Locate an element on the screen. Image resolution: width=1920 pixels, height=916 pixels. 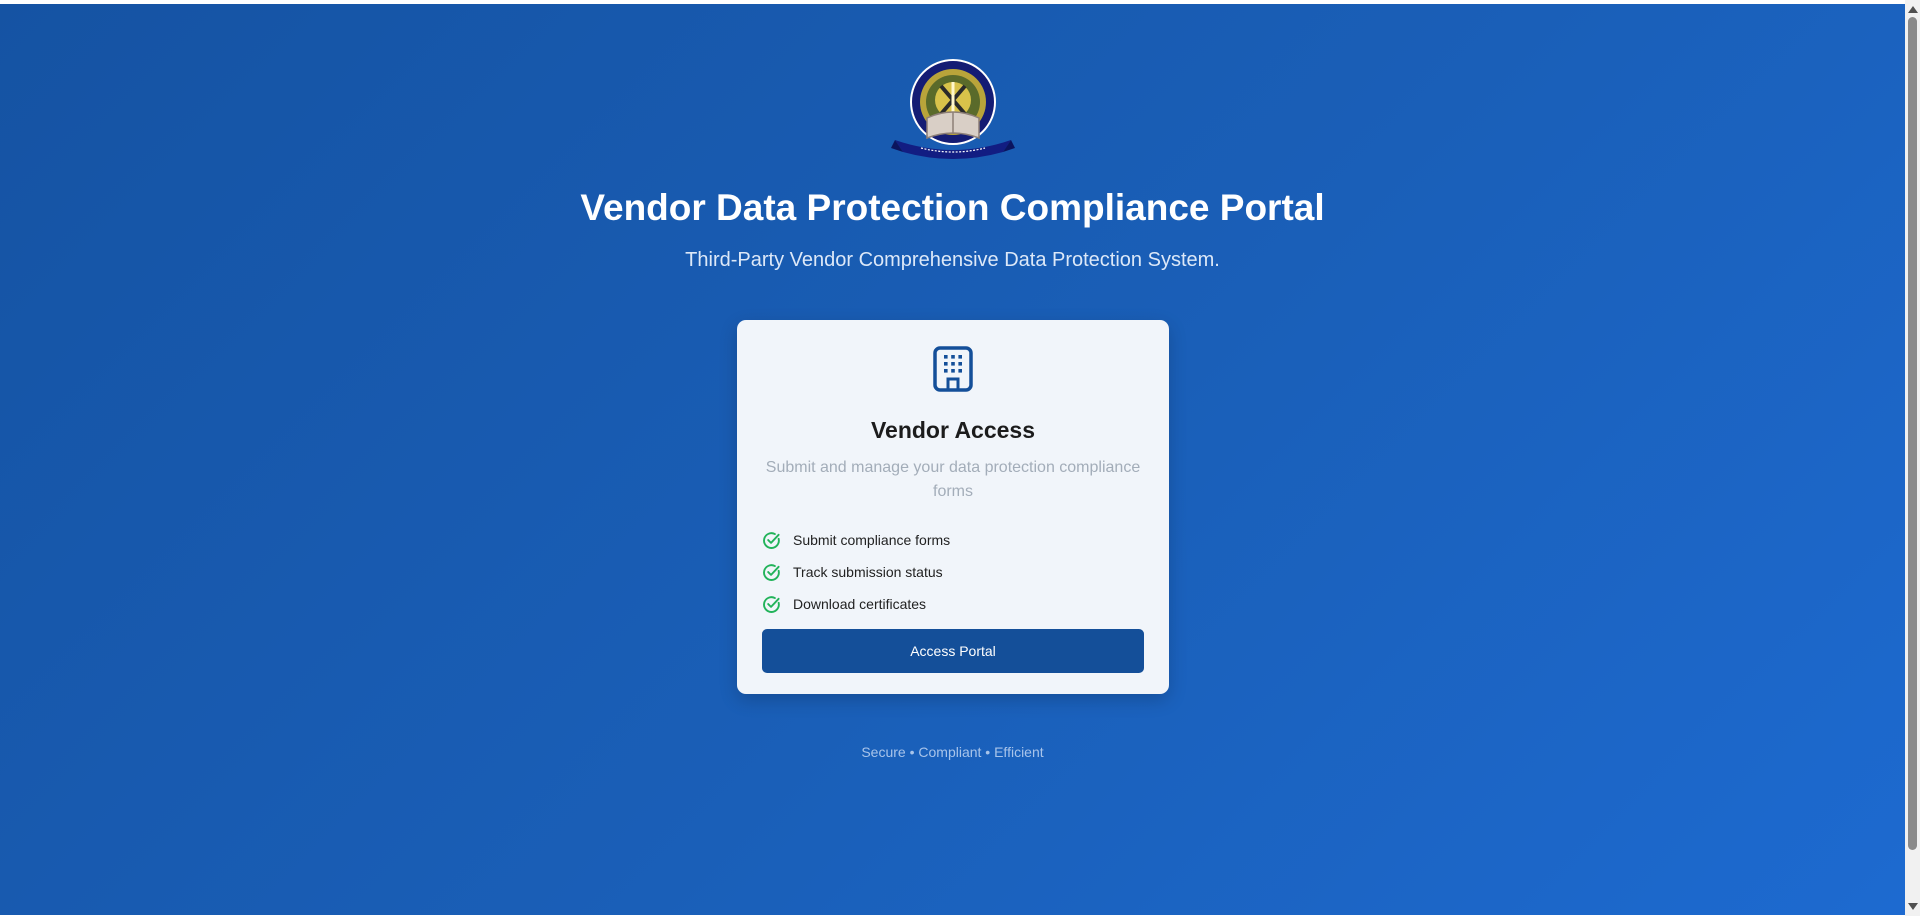
card-title: Vendor Access is located at coordinates (953, 430).